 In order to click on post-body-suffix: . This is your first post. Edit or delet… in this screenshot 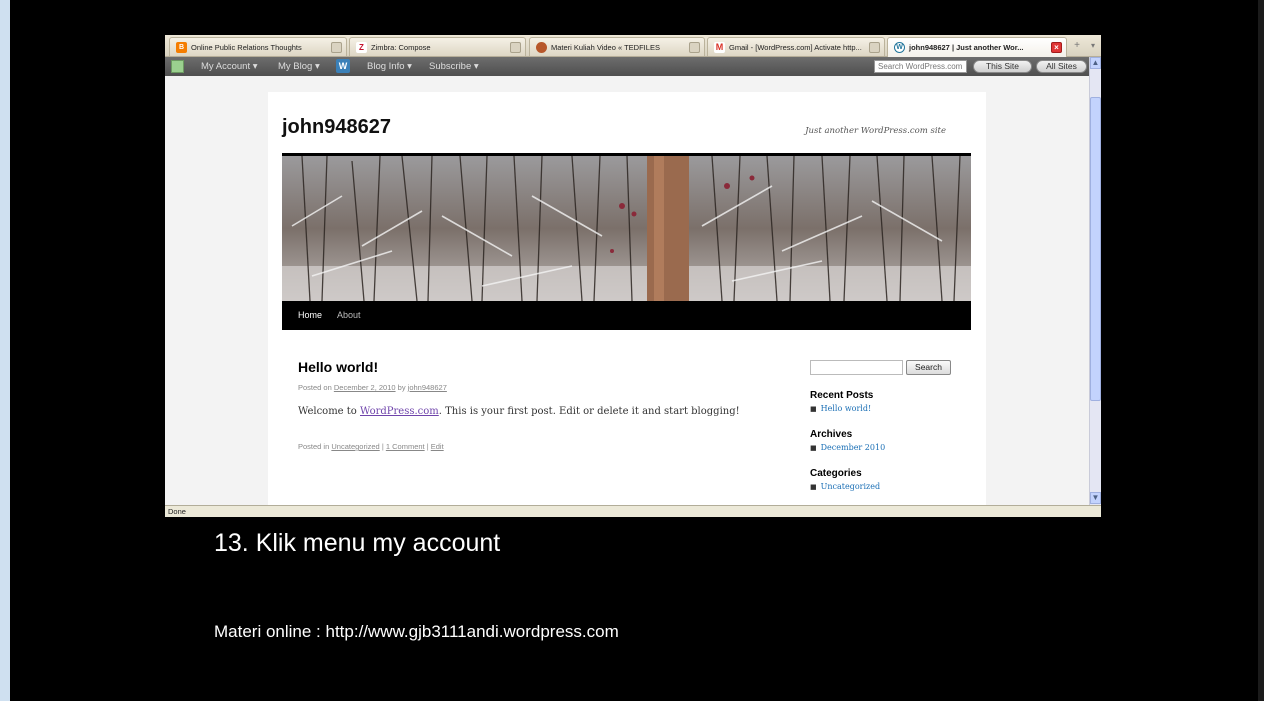, I will do `click(589, 411)`.